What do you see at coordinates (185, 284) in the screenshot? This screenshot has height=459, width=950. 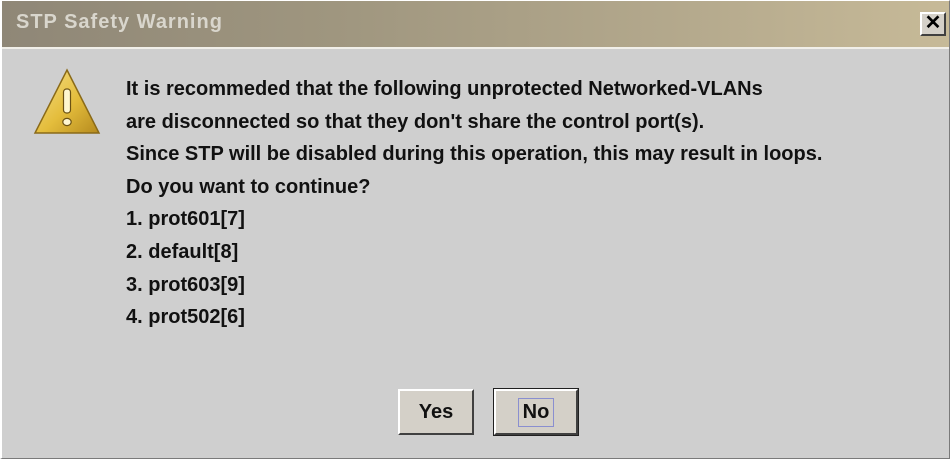 I see `vlan-list-item: 3. prot603[9]` at bounding box center [185, 284].